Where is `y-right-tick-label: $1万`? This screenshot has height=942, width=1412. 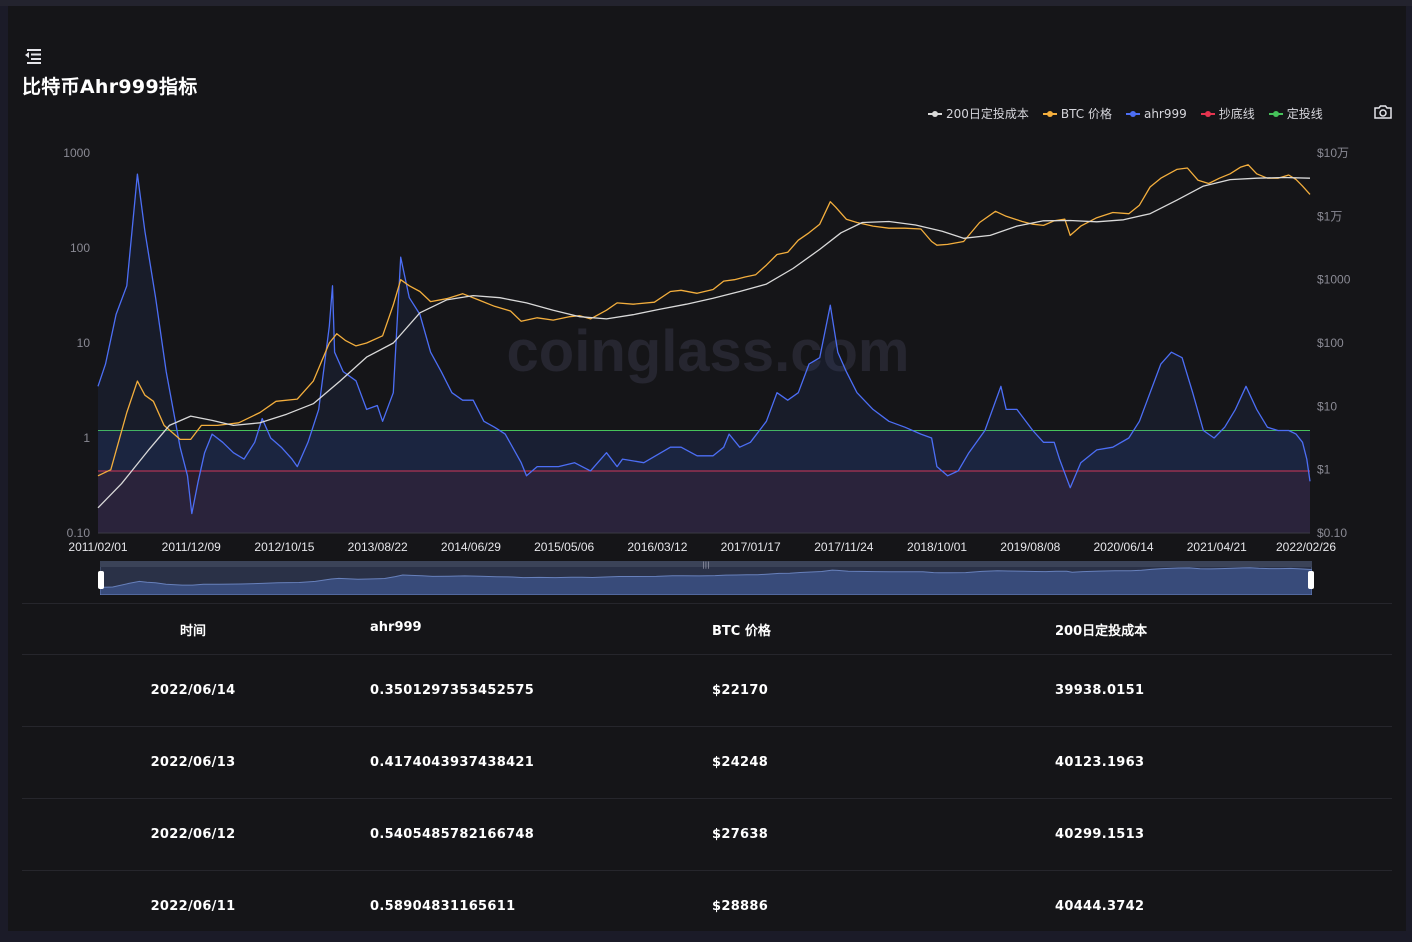
y-right-tick-label: $1万 is located at coordinates (1329, 216).